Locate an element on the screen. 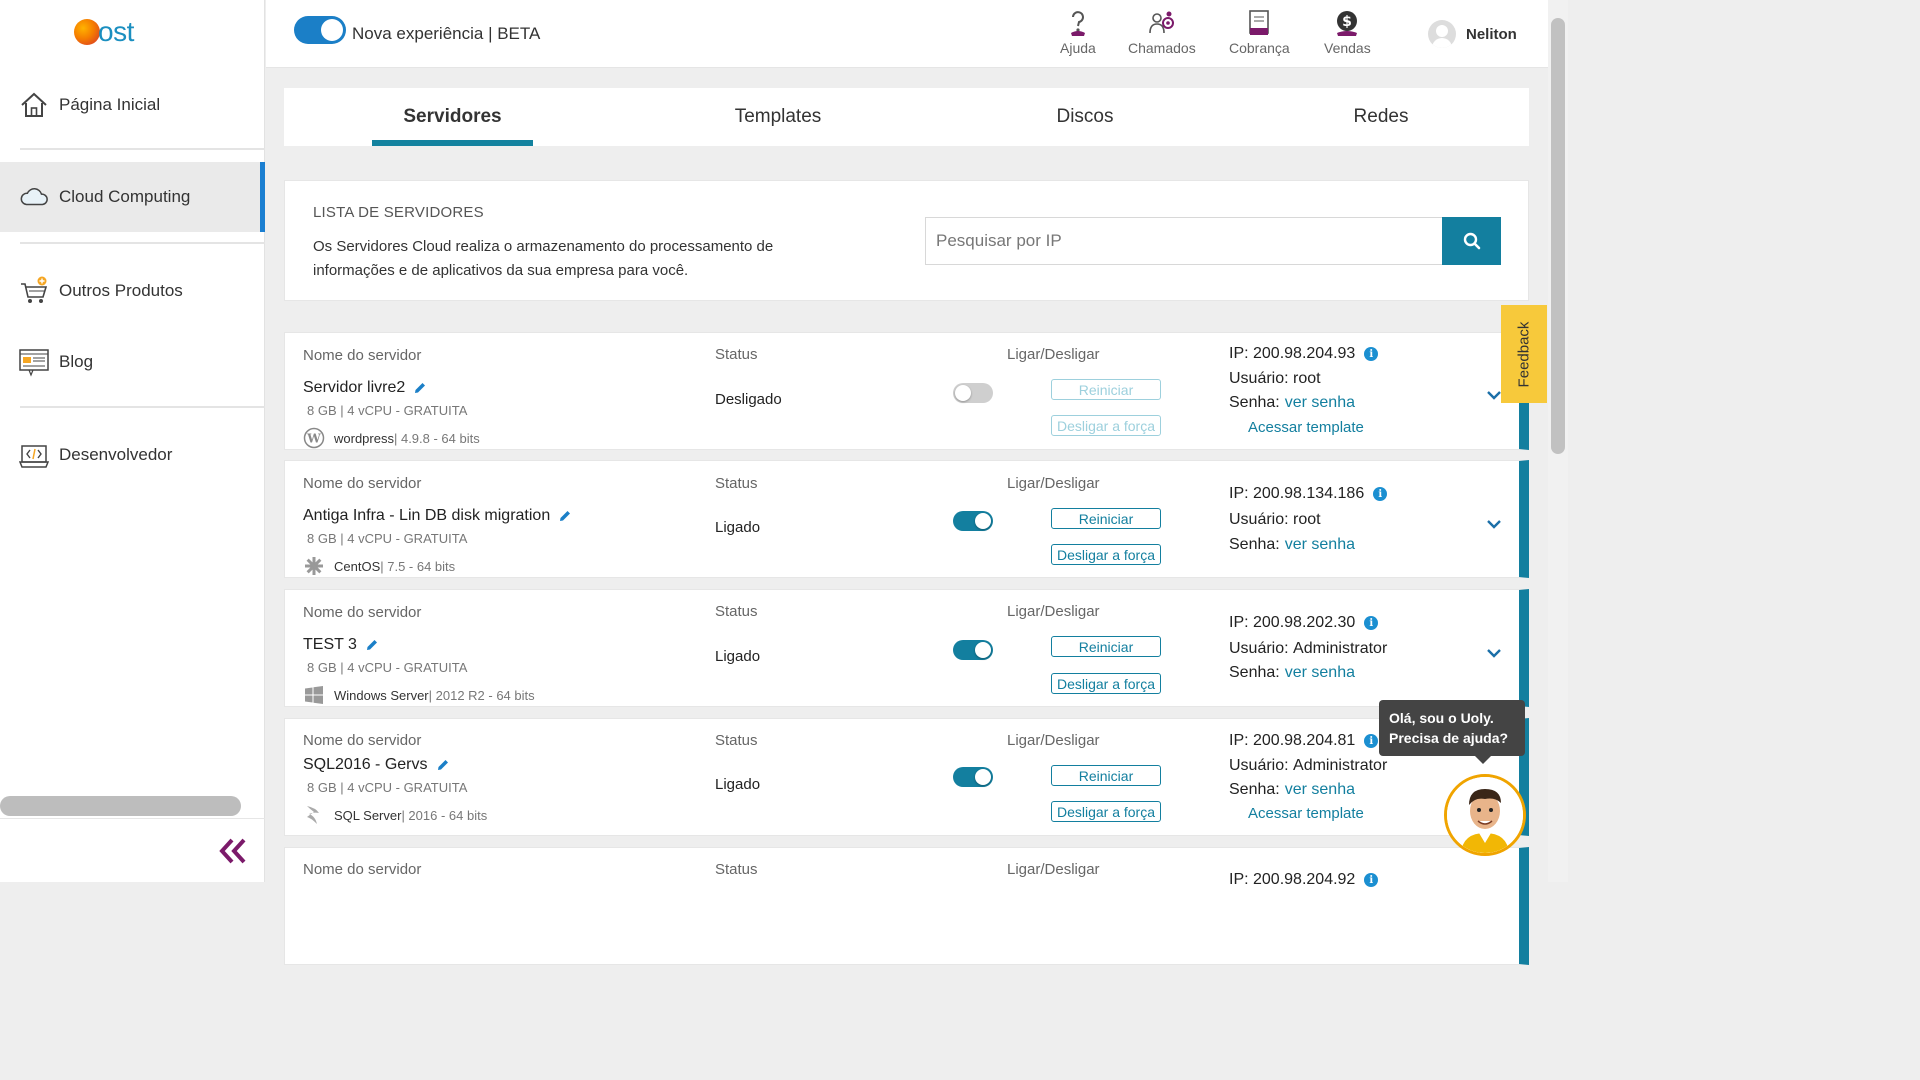  server-password: Senha: ver senha is located at coordinates (1292, 545).